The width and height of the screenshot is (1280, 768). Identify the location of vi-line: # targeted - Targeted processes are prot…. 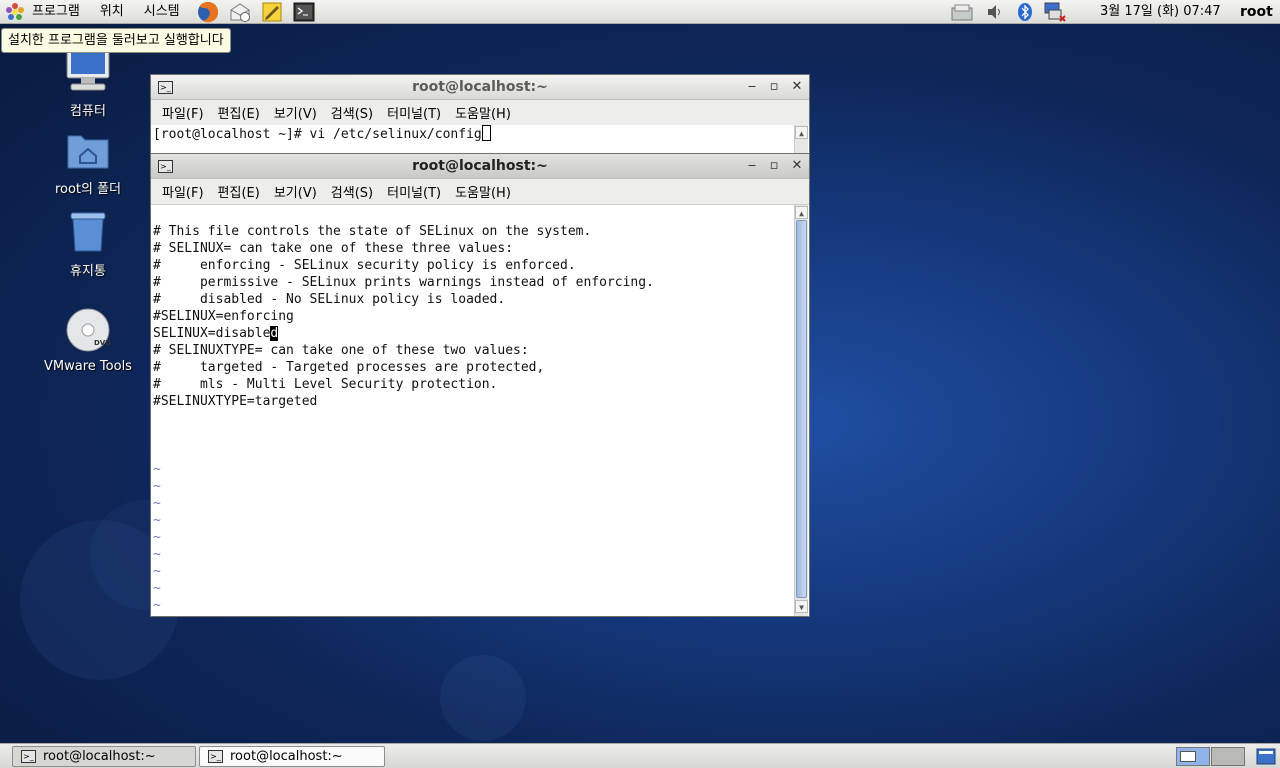
(349, 367).